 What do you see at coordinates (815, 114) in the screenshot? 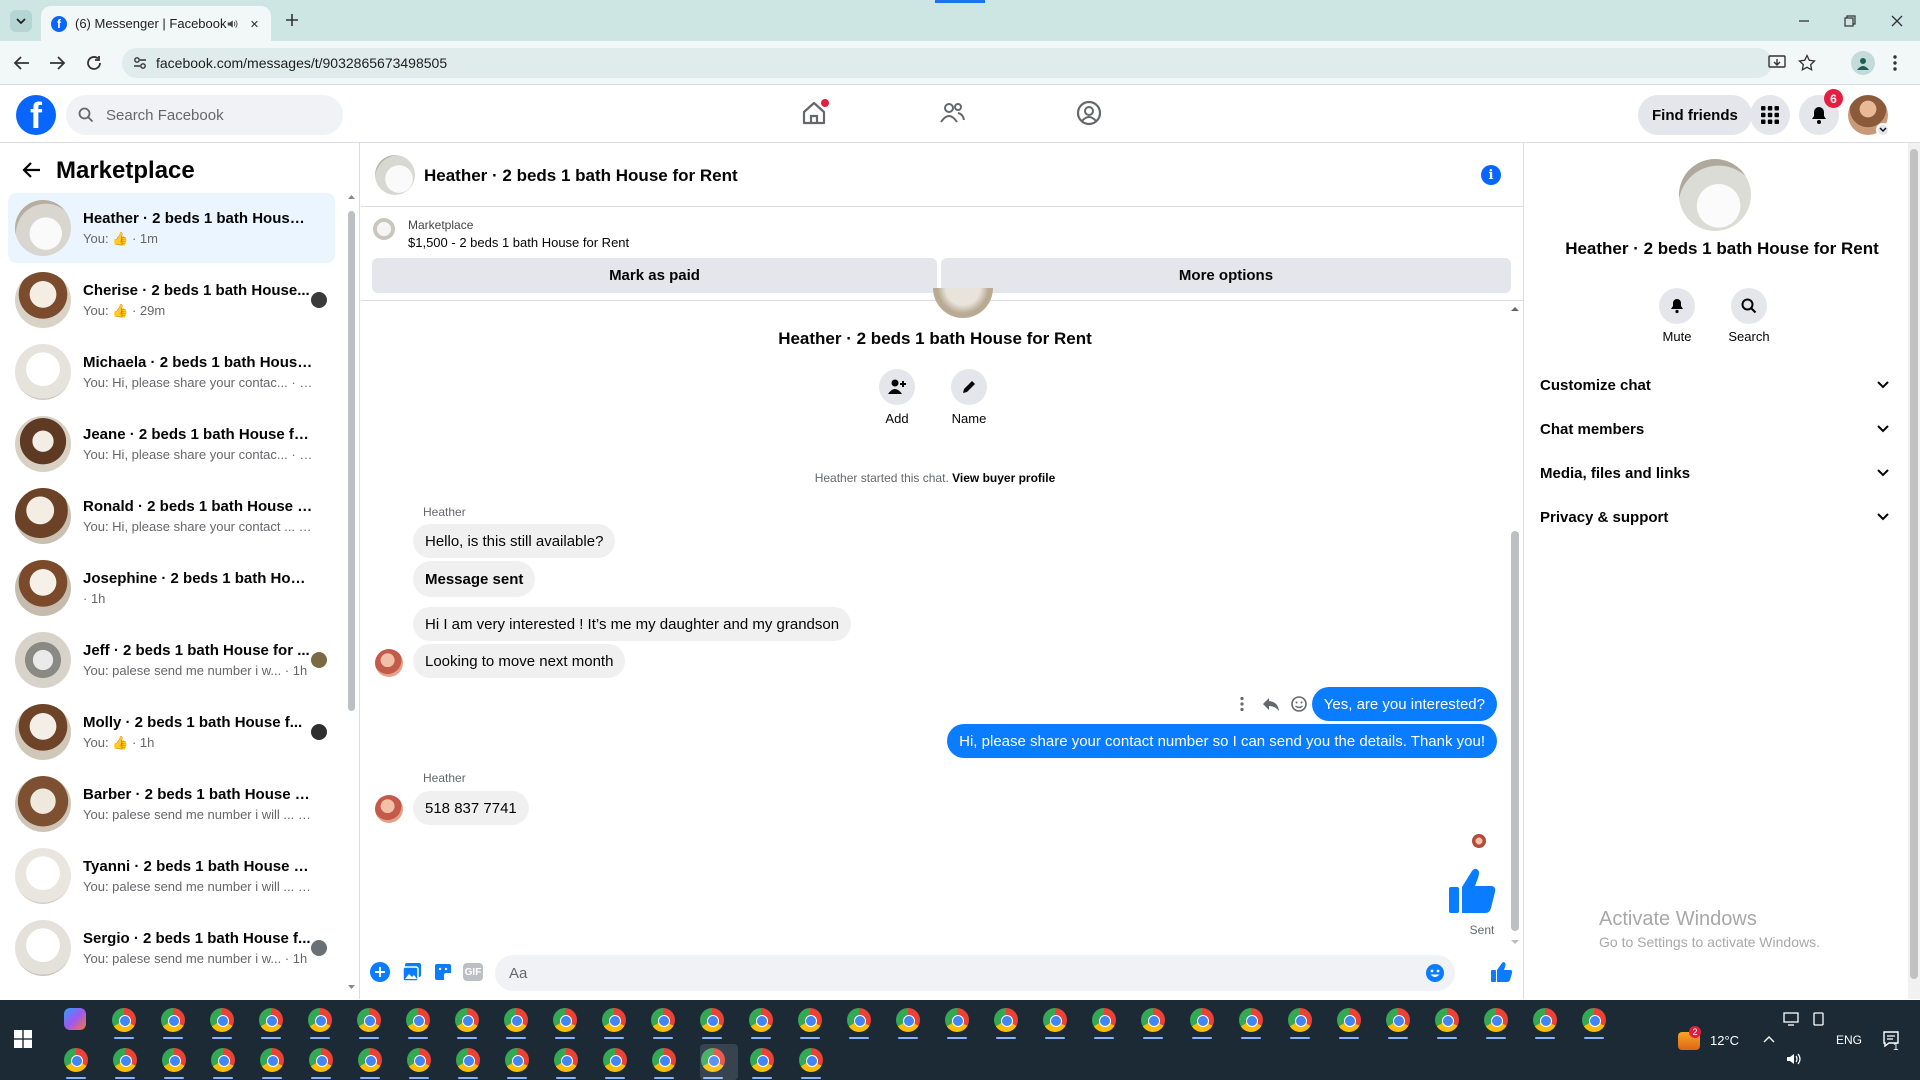
I see `home-nav-button` at bounding box center [815, 114].